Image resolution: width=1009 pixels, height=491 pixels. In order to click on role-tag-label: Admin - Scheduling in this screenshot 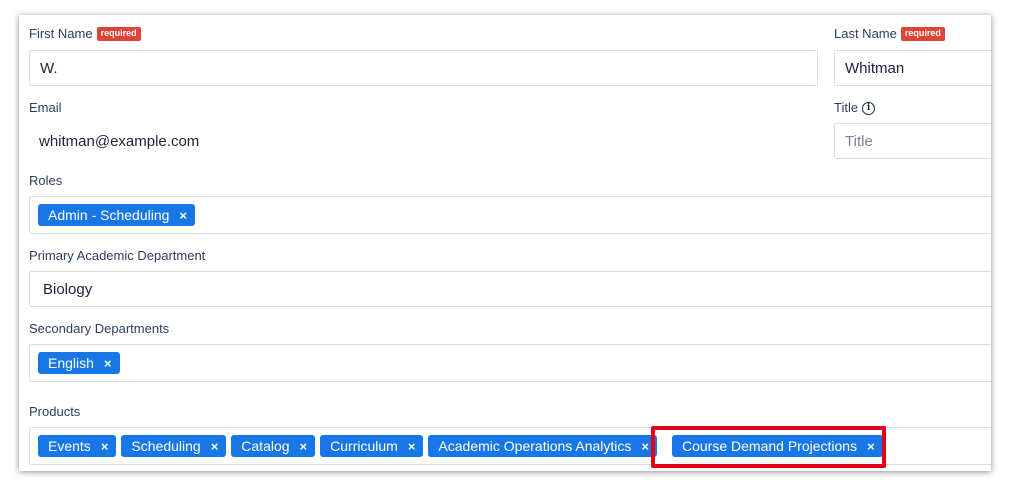, I will do `click(109, 215)`.